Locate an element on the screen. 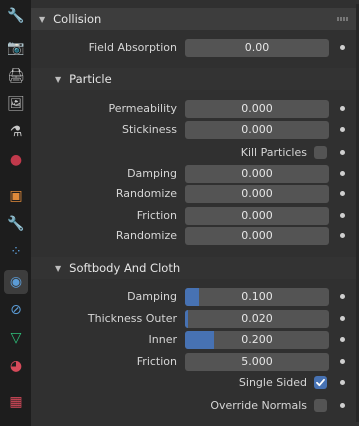 The image size is (359, 426). single-sided-row: Single Sided is located at coordinates (194, 383).